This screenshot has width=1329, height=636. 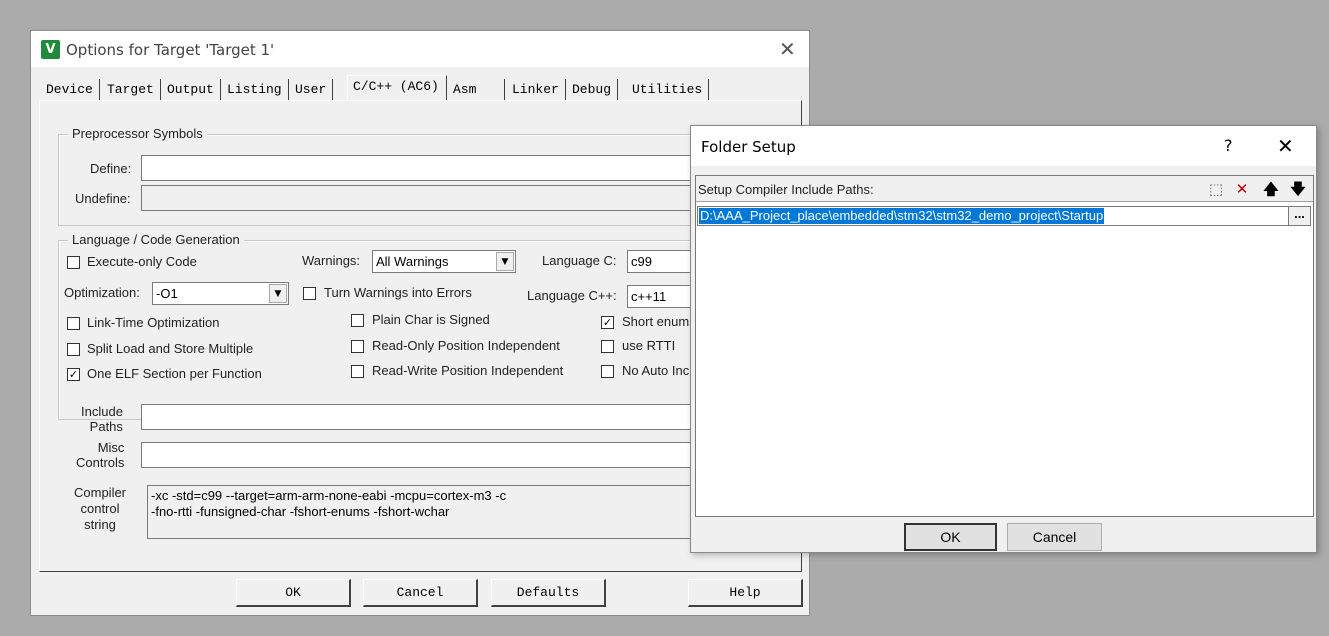 What do you see at coordinates (309, 293) in the screenshot?
I see `turn-warnings-checkbox` at bounding box center [309, 293].